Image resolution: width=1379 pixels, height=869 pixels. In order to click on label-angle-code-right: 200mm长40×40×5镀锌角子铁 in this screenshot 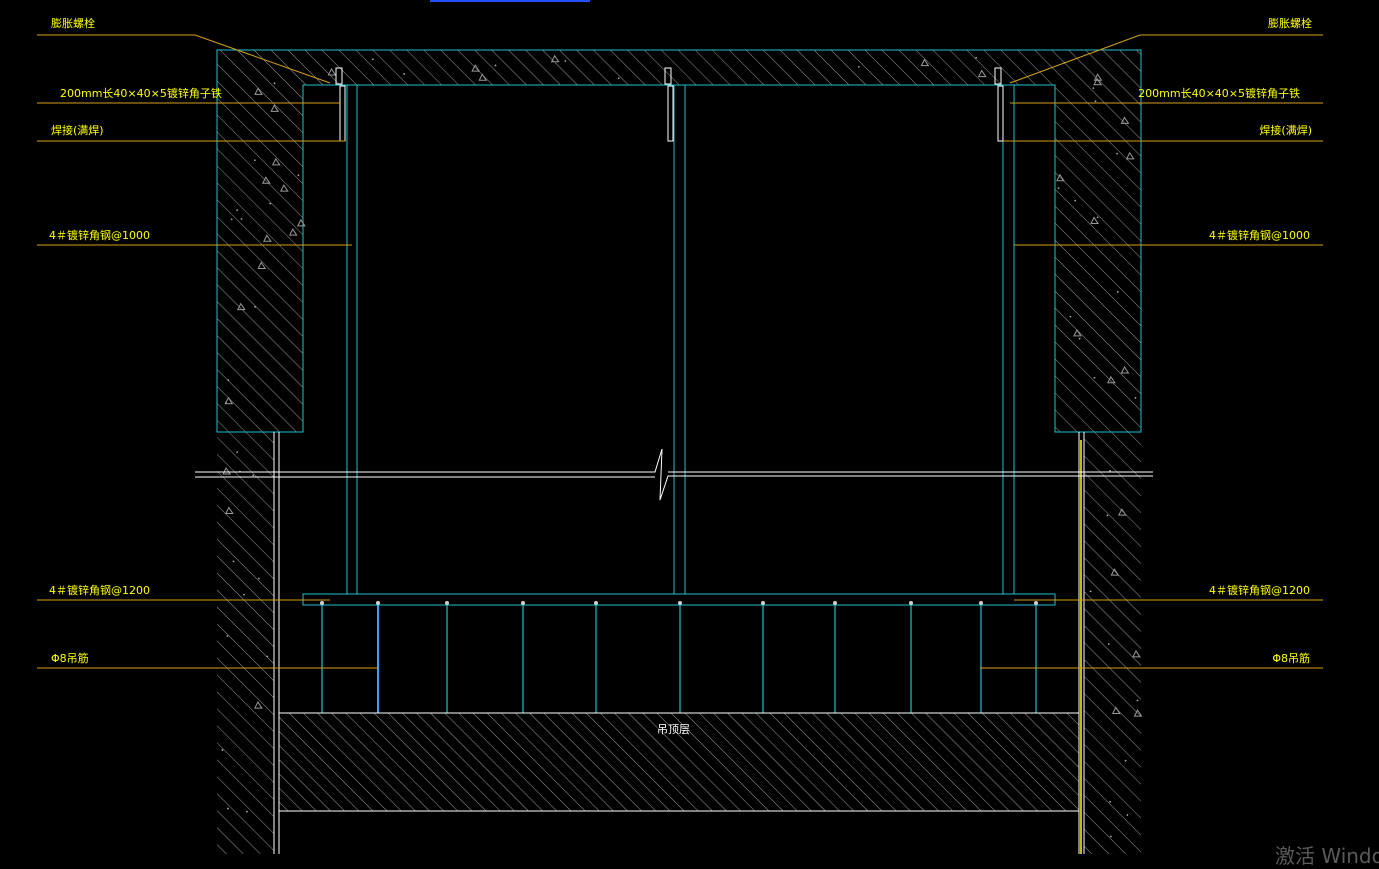, I will do `click(1219, 93)`.